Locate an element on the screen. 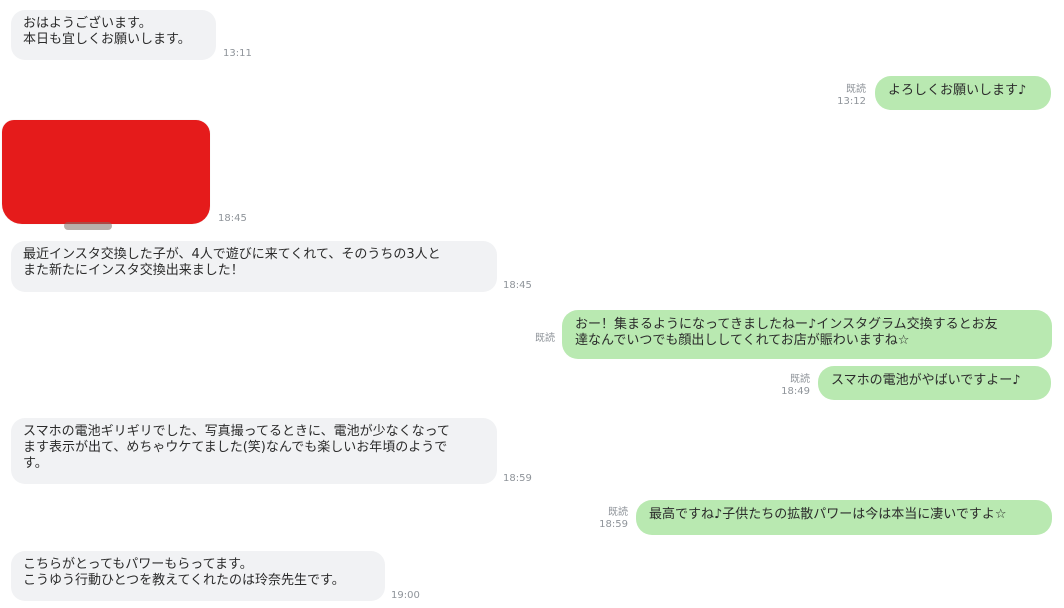  redacted-photo is located at coordinates (106, 175).